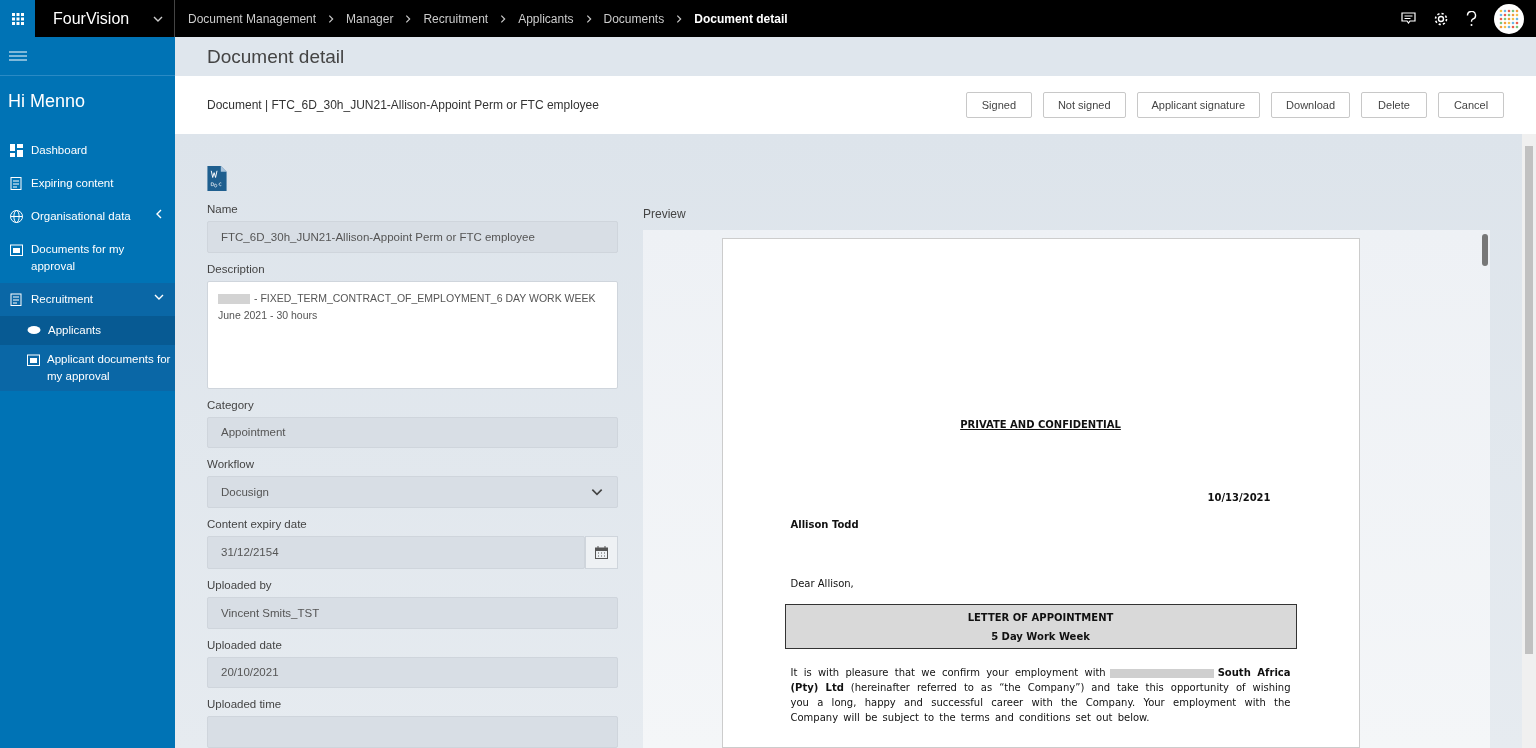  What do you see at coordinates (741, 18) in the screenshot?
I see `breadcrumb-link: Document detail` at bounding box center [741, 18].